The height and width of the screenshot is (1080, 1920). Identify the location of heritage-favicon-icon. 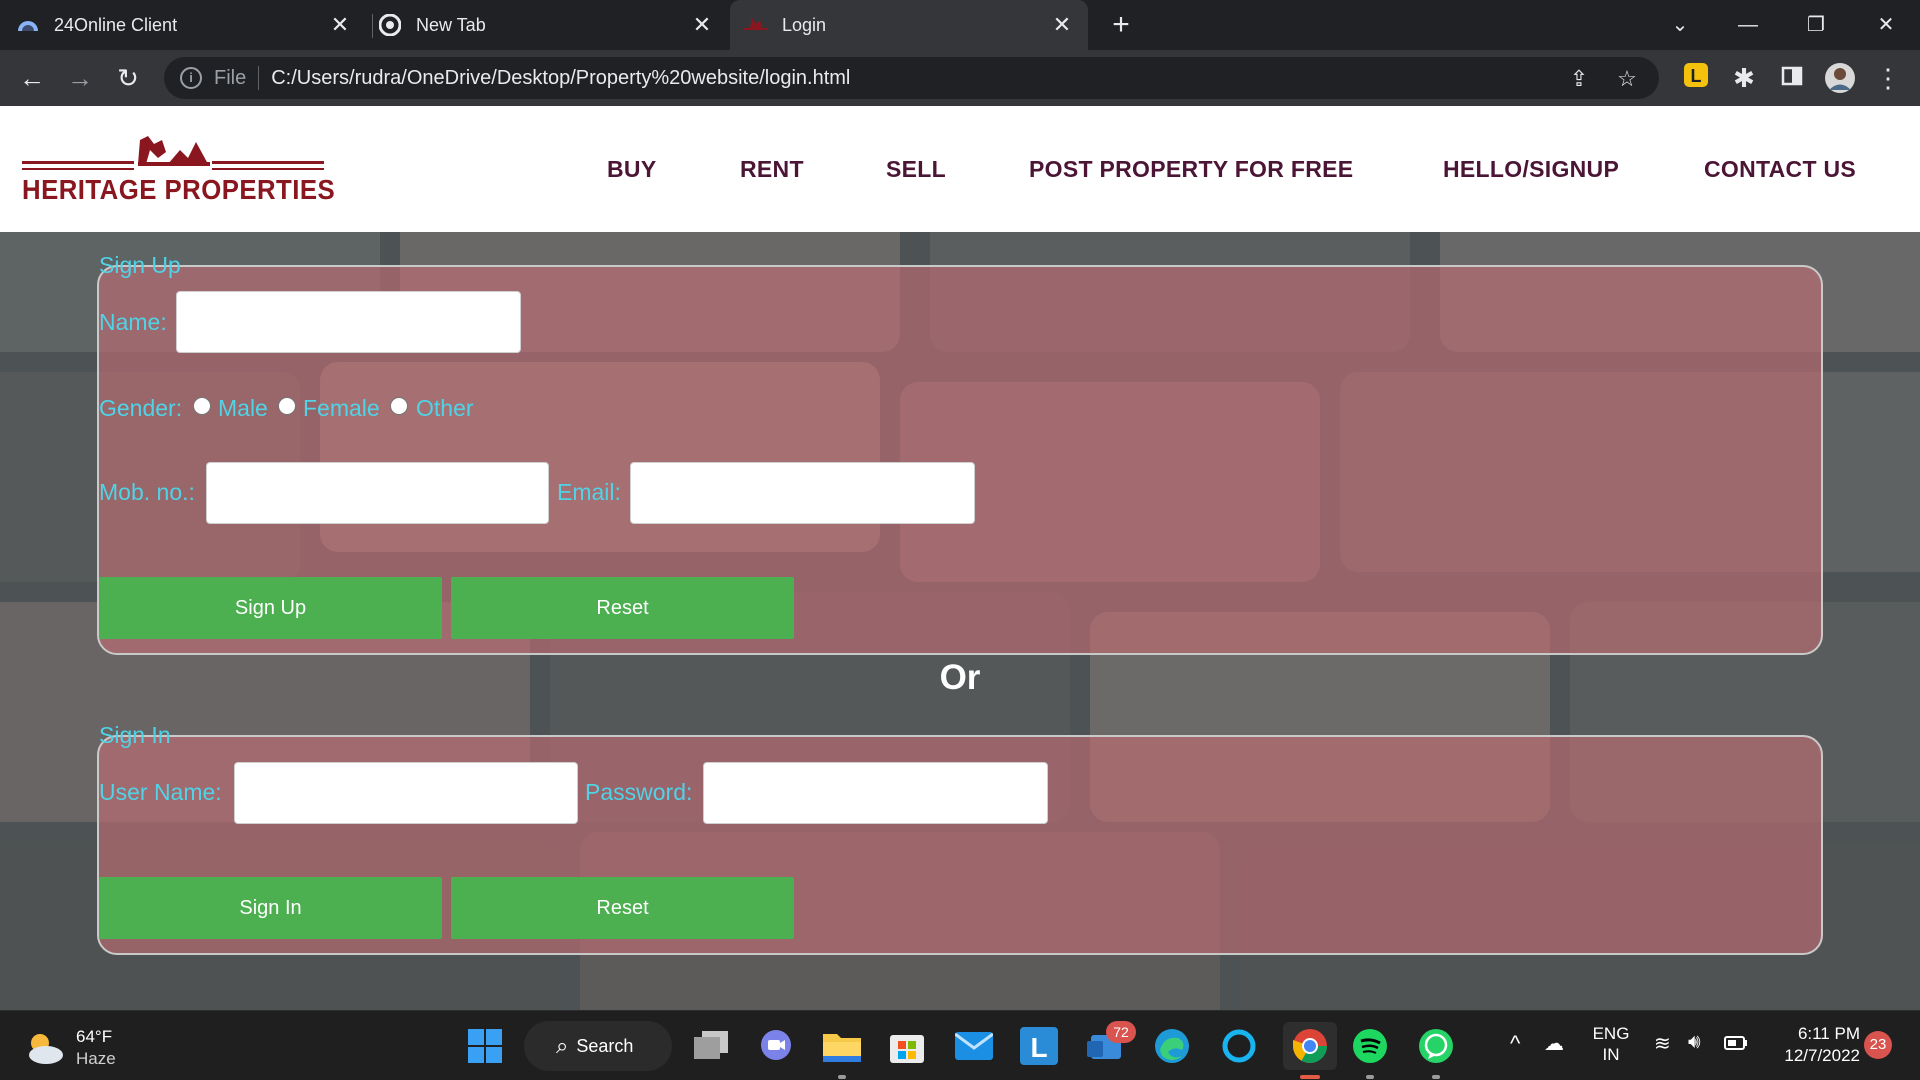
(756, 25).